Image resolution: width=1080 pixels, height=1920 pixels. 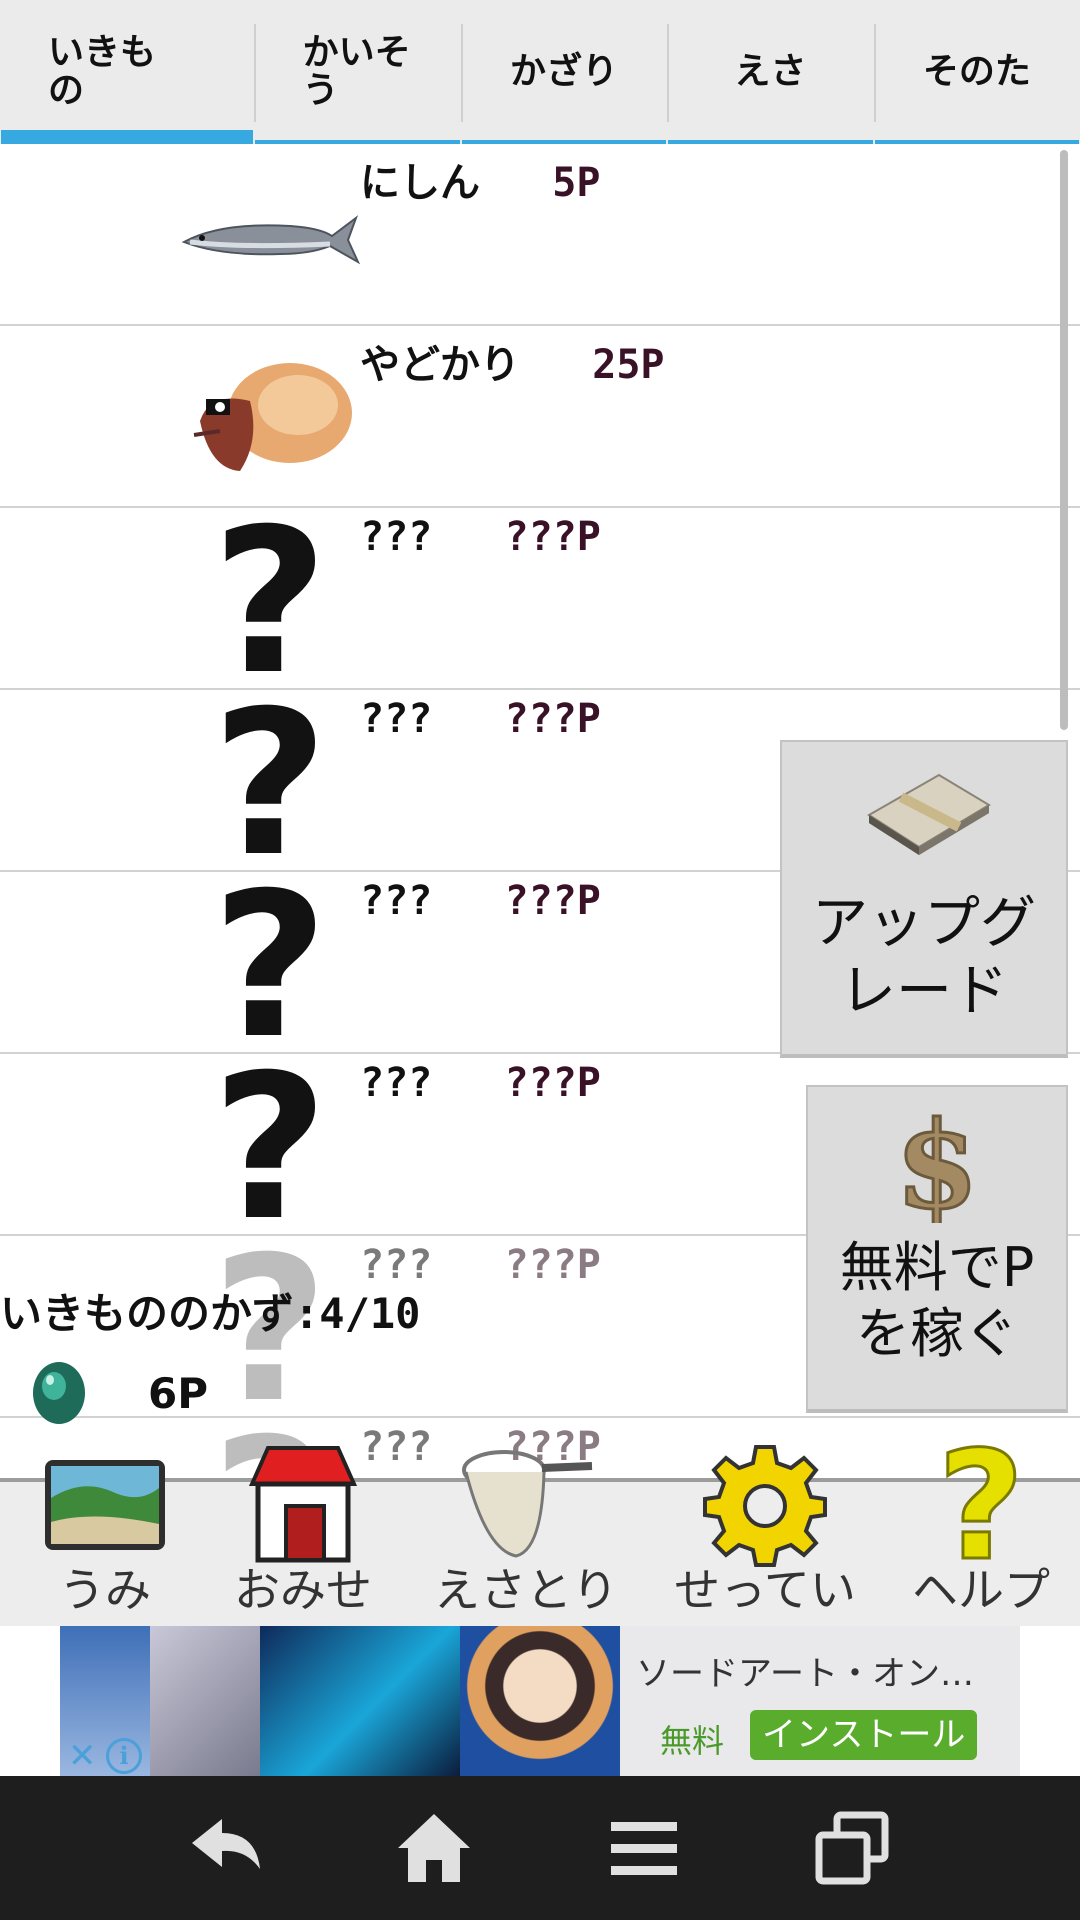 What do you see at coordinates (864, 1735) in the screenshot?
I see `ad-install-button: インストール` at bounding box center [864, 1735].